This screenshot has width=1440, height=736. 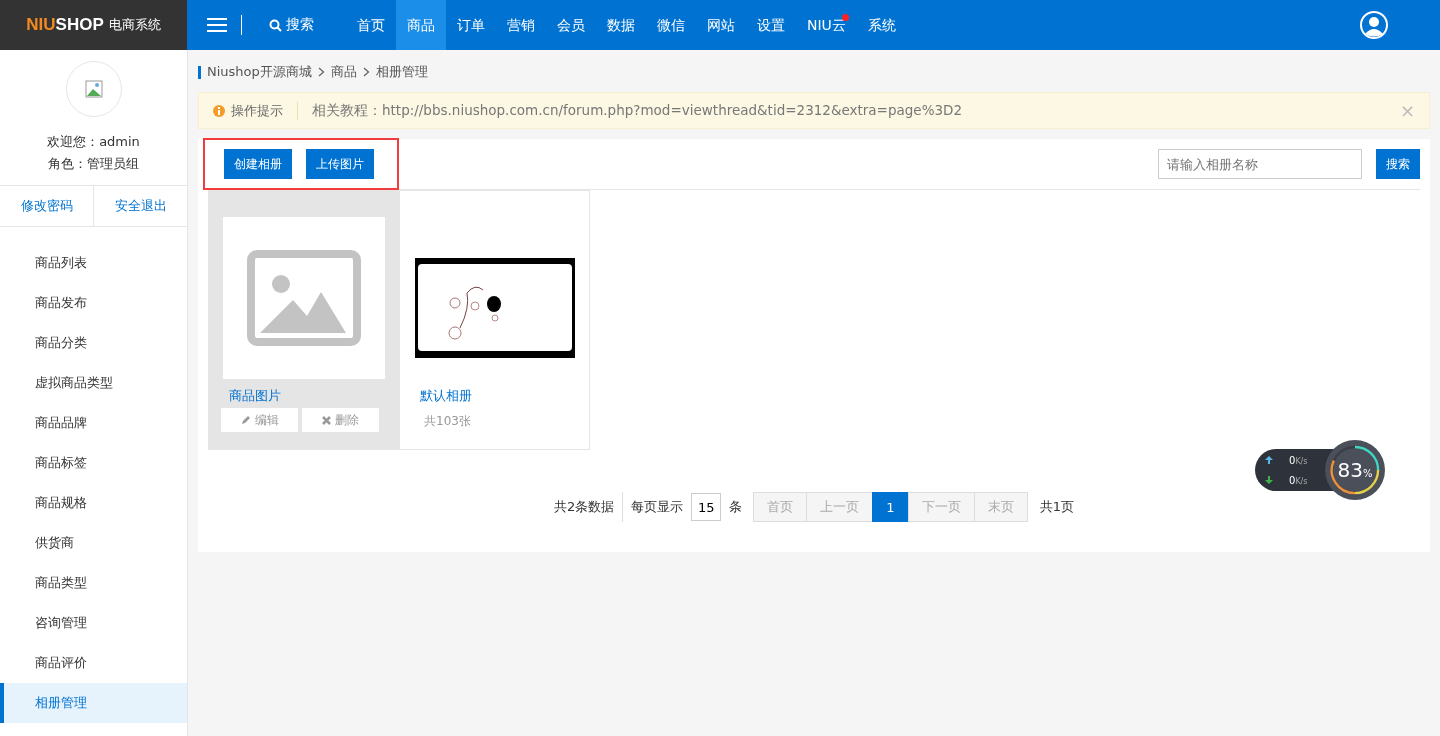 What do you see at coordinates (340, 420) in the screenshot?
I see `album-action-button: 删除` at bounding box center [340, 420].